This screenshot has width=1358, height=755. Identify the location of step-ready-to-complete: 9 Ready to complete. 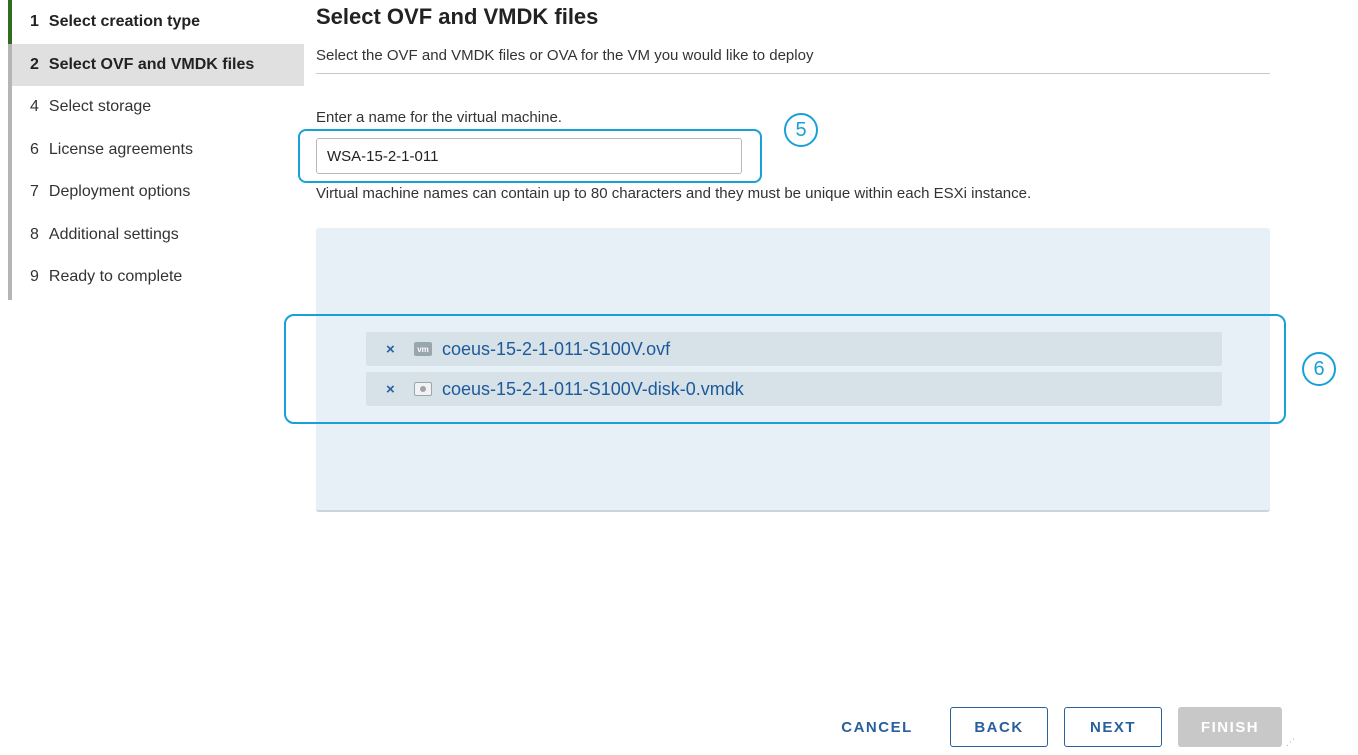
(158, 277).